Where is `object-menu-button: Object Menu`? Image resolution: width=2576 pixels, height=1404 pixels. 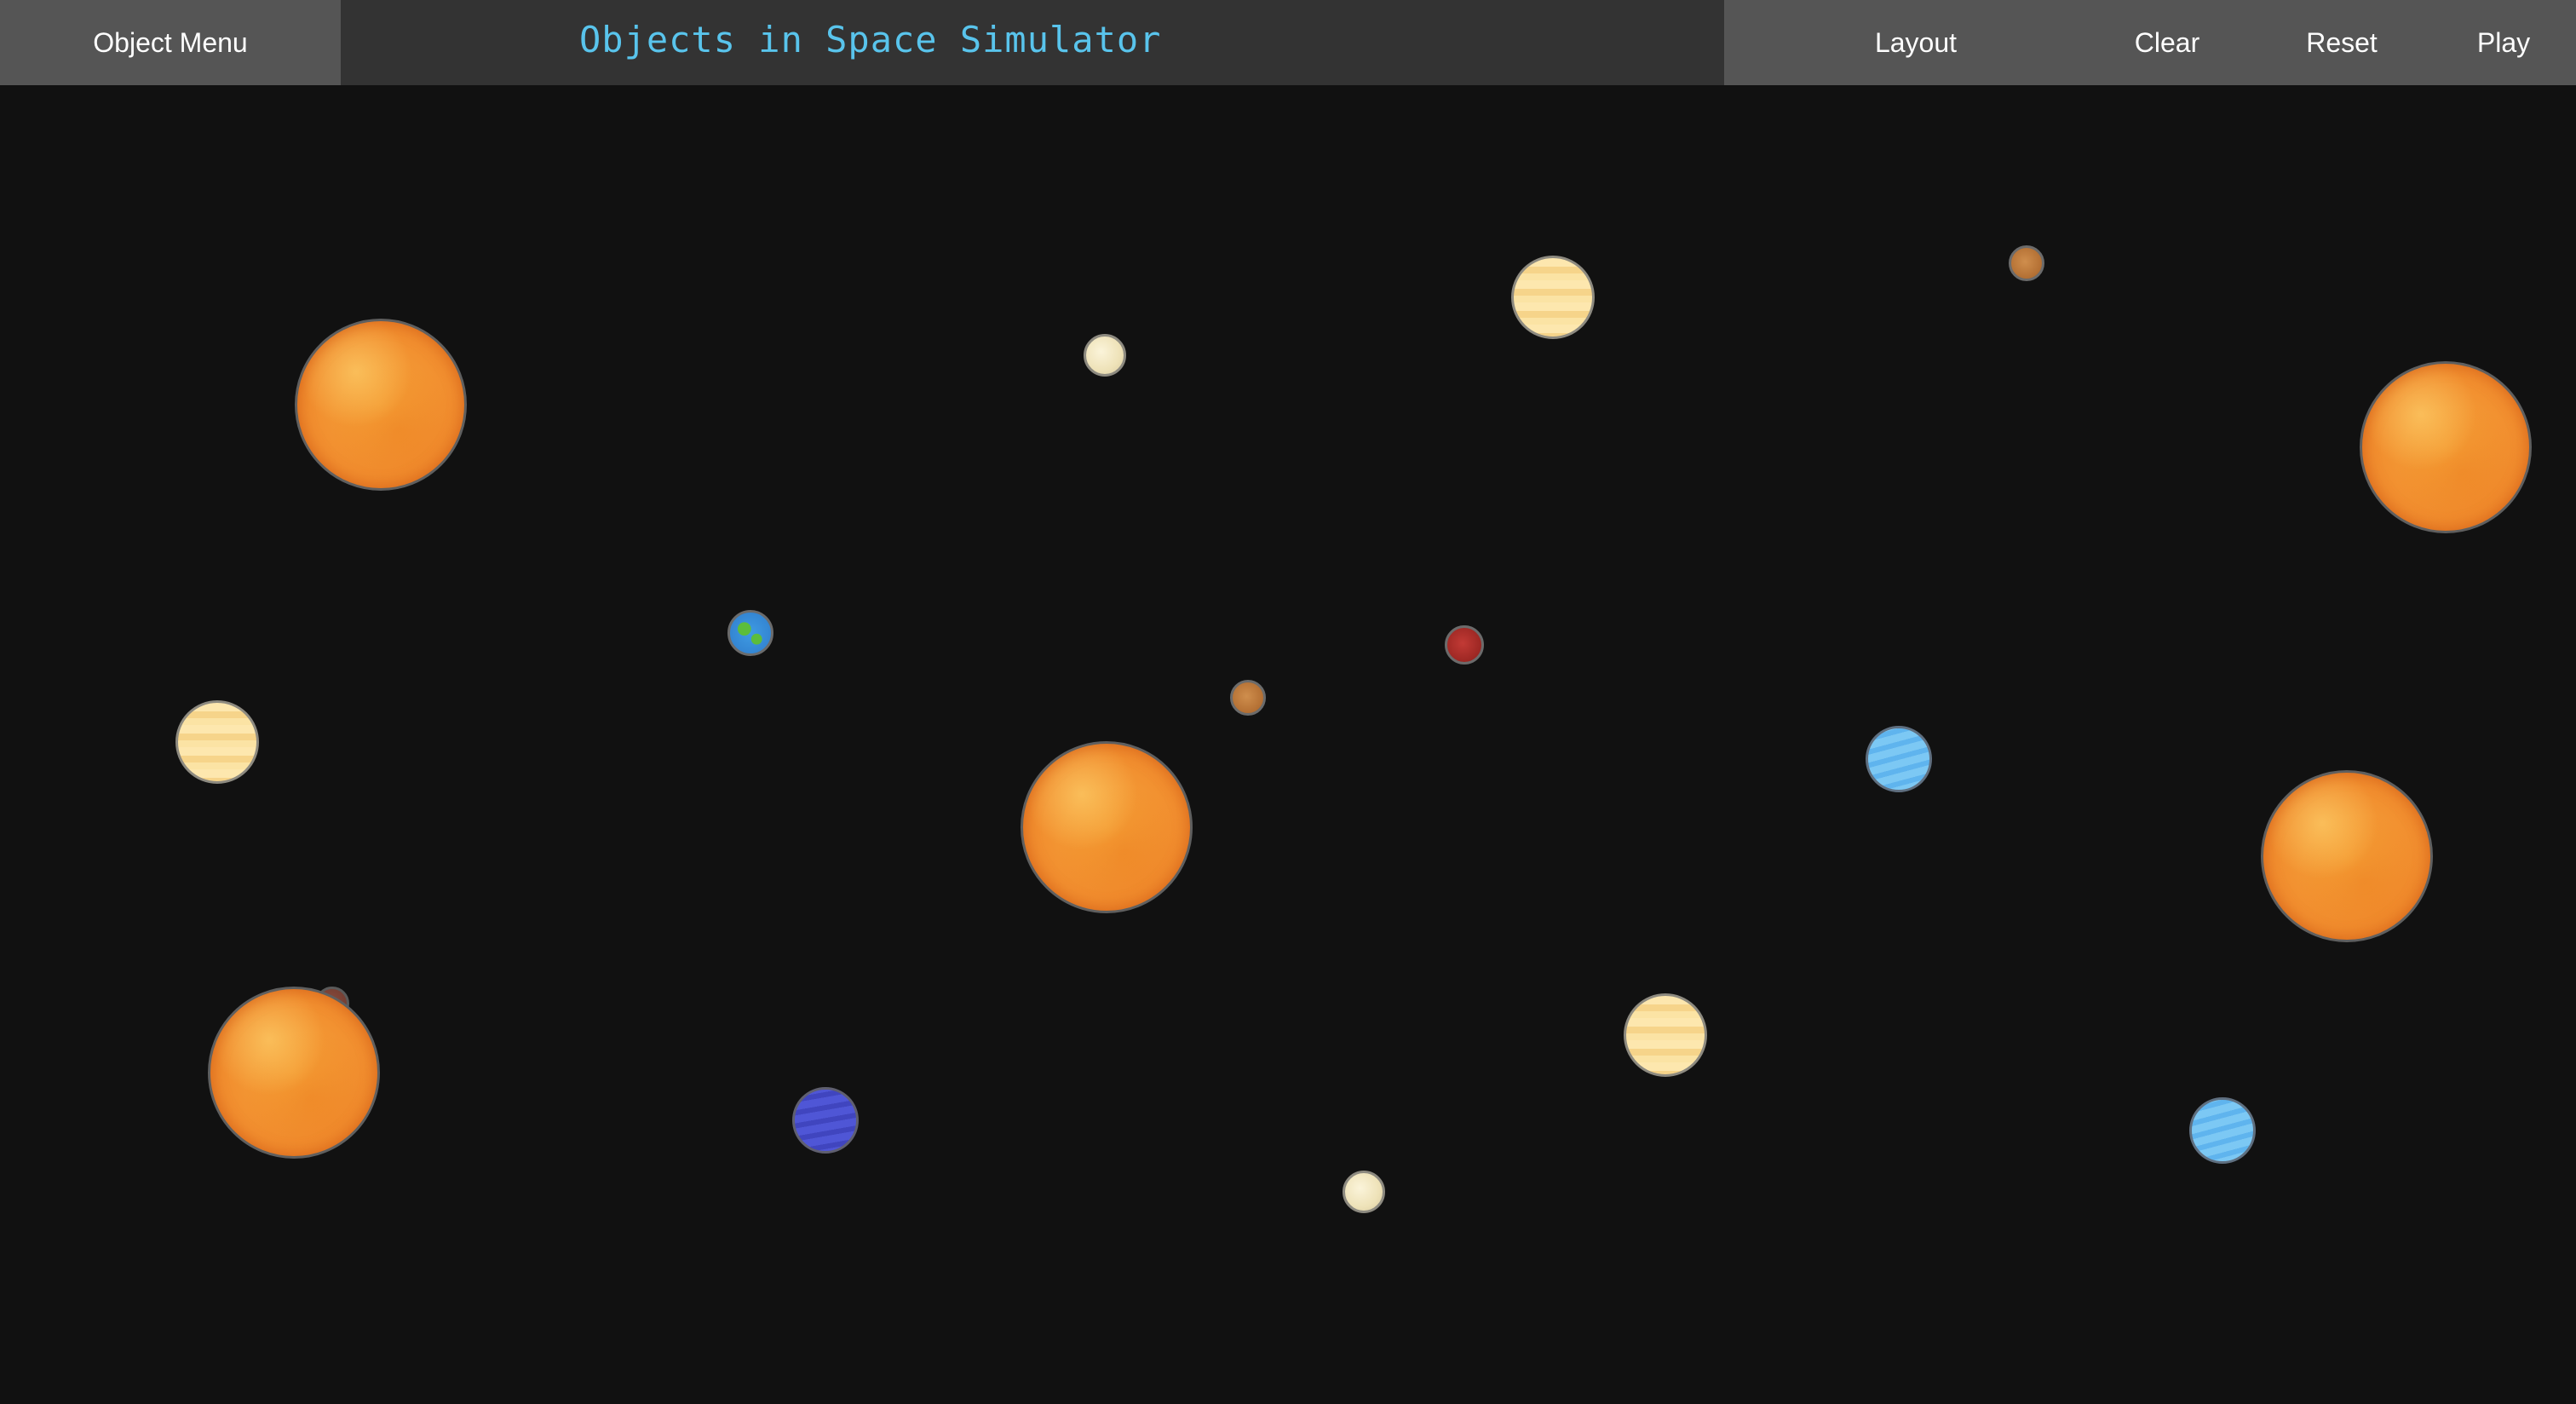 object-menu-button: Object Menu is located at coordinates (171, 42).